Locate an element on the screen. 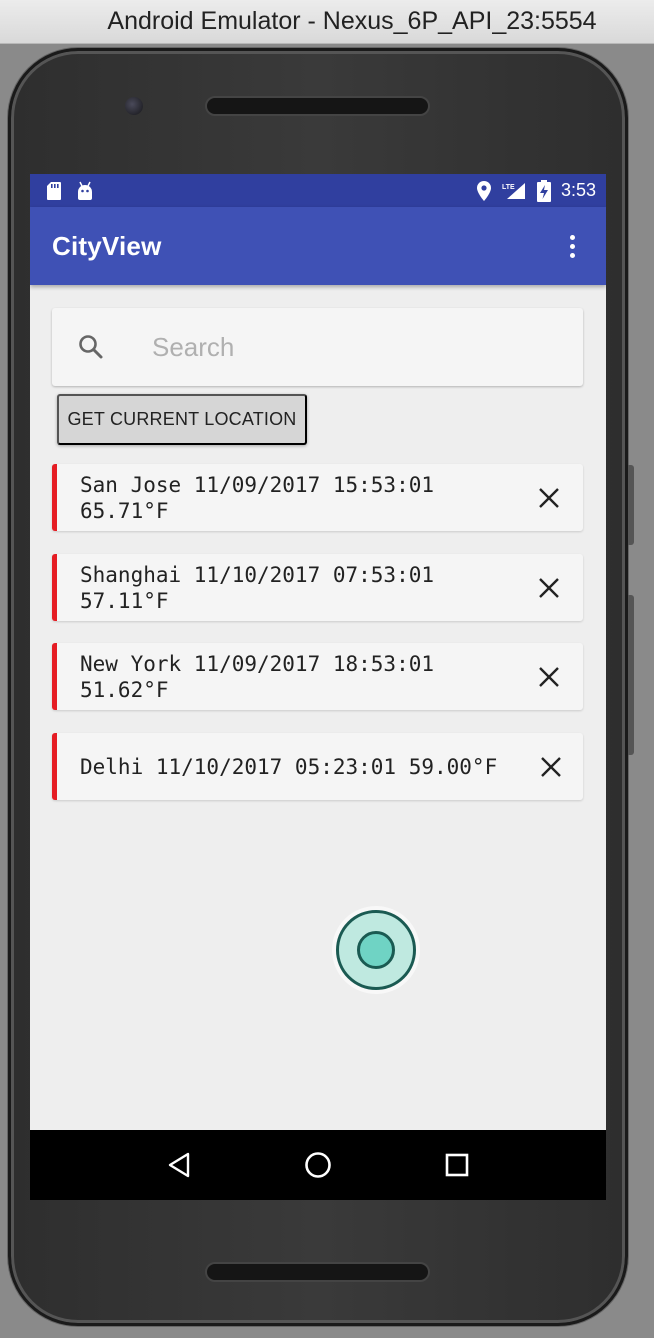  android-icon is located at coordinates (85, 191).